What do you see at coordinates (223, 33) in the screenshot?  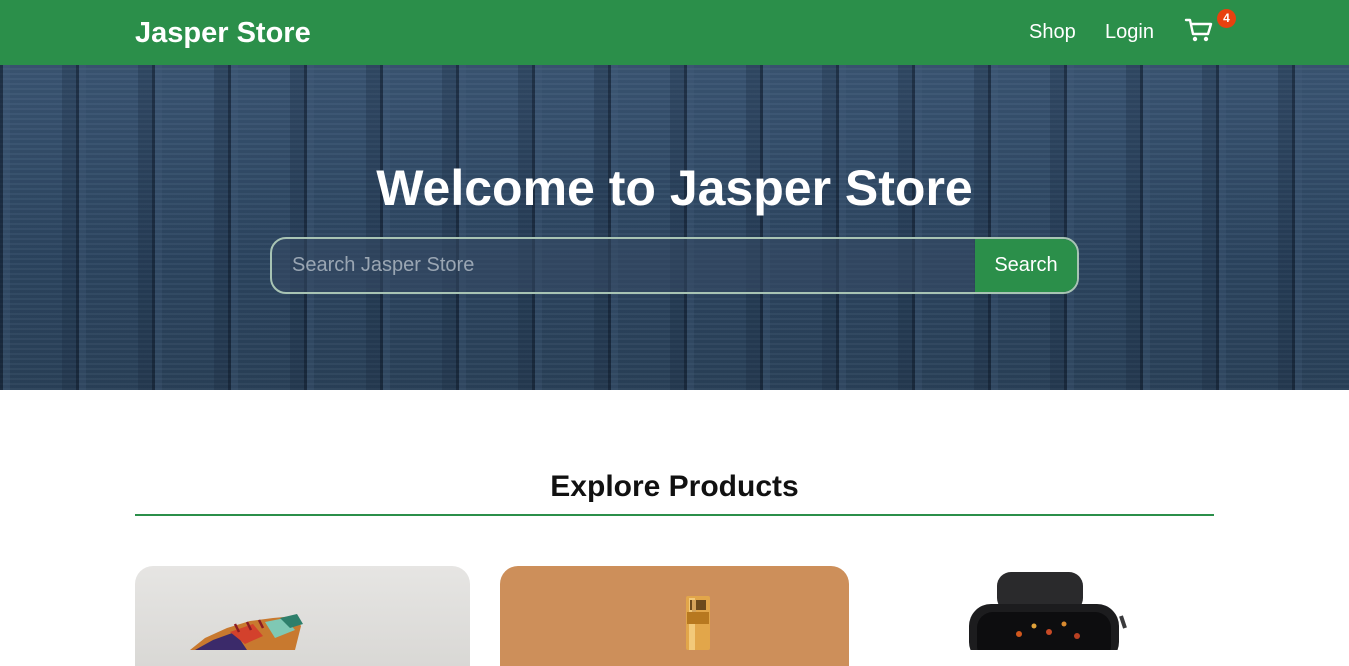 I see `brand-logo: Jasper Store` at bounding box center [223, 33].